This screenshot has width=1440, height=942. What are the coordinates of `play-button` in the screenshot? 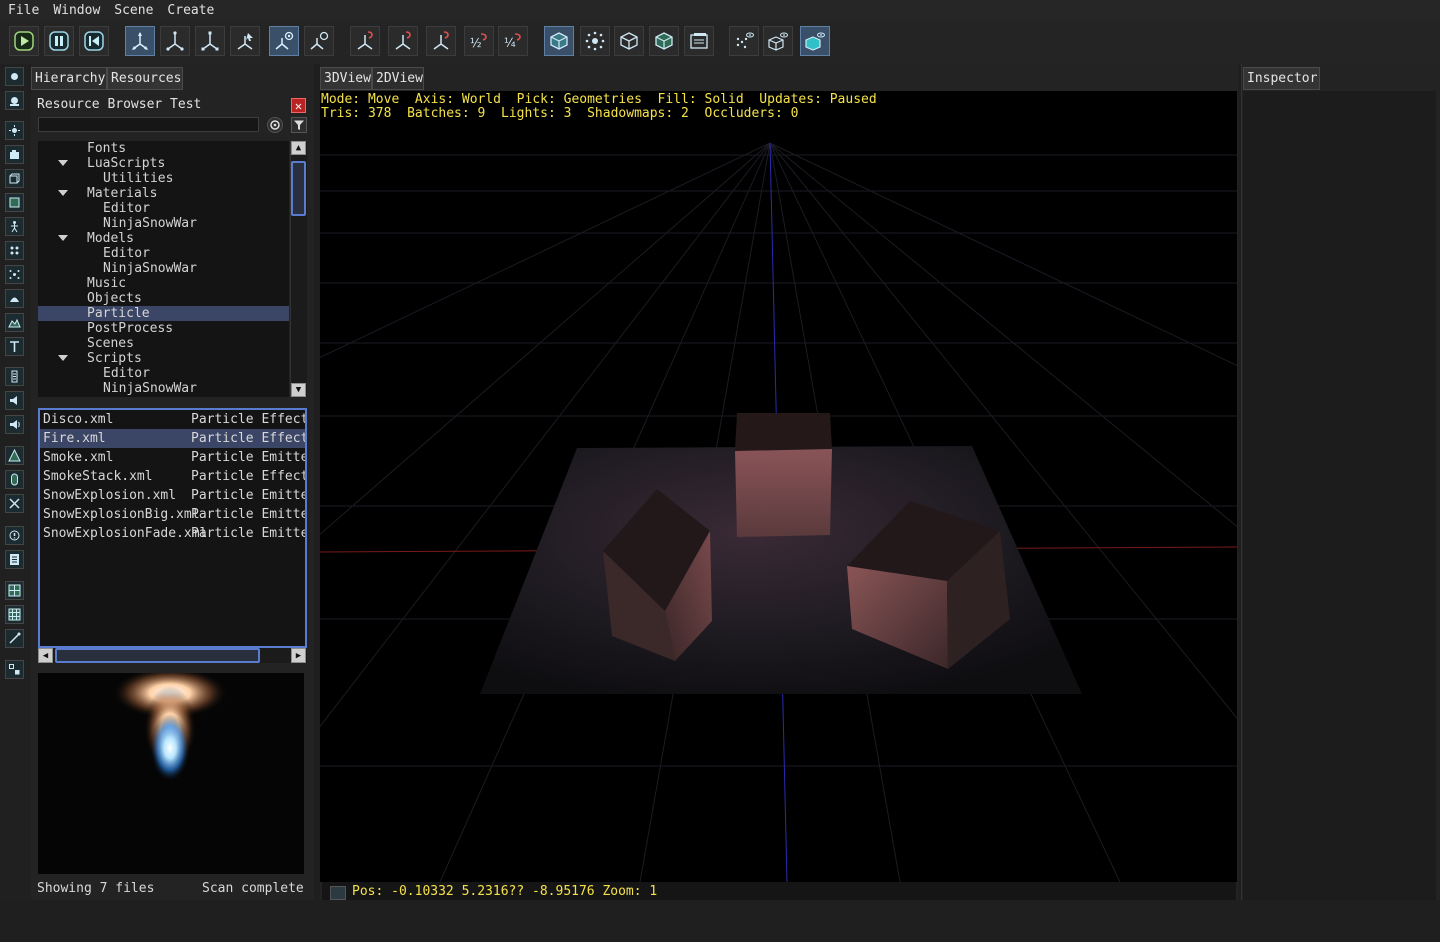 It's located at (24, 41).